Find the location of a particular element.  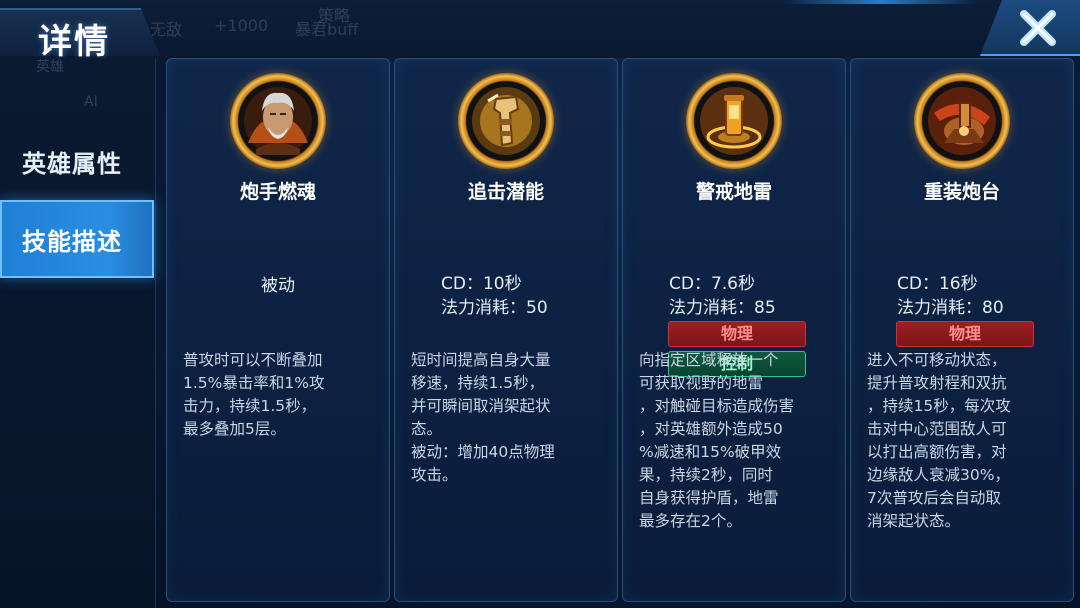

skill-cooldown: CD：7.6秒 is located at coordinates (712, 284).